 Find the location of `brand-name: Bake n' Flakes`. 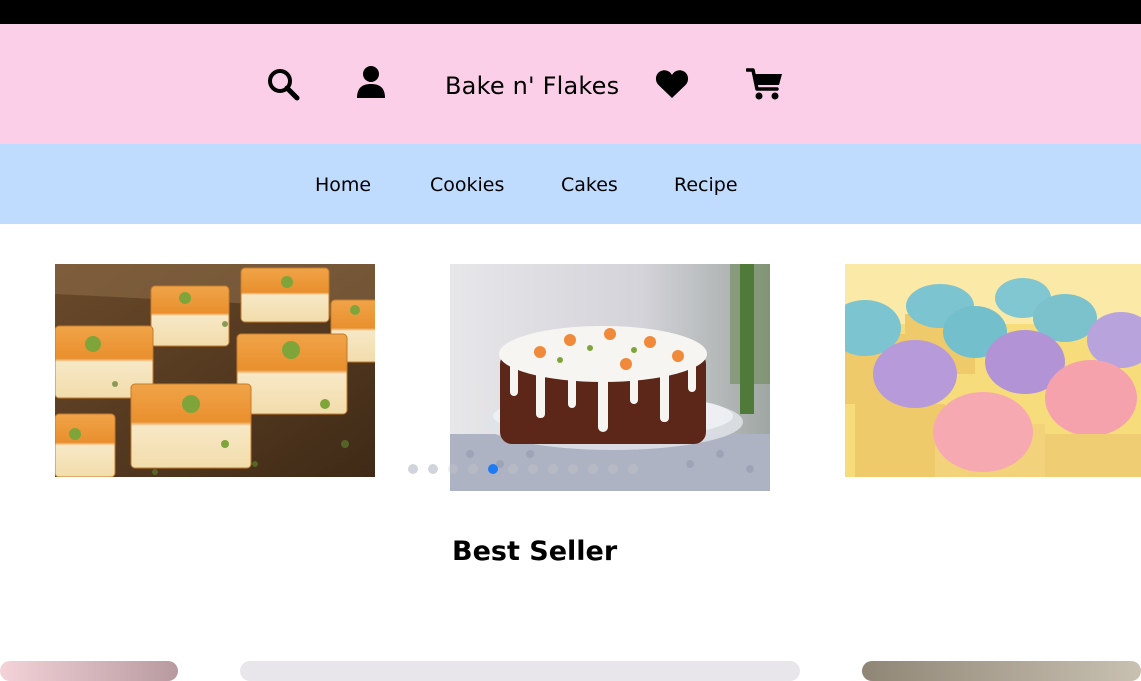

brand-name: Bake n' Flakes is located at coordinates (532, 86).